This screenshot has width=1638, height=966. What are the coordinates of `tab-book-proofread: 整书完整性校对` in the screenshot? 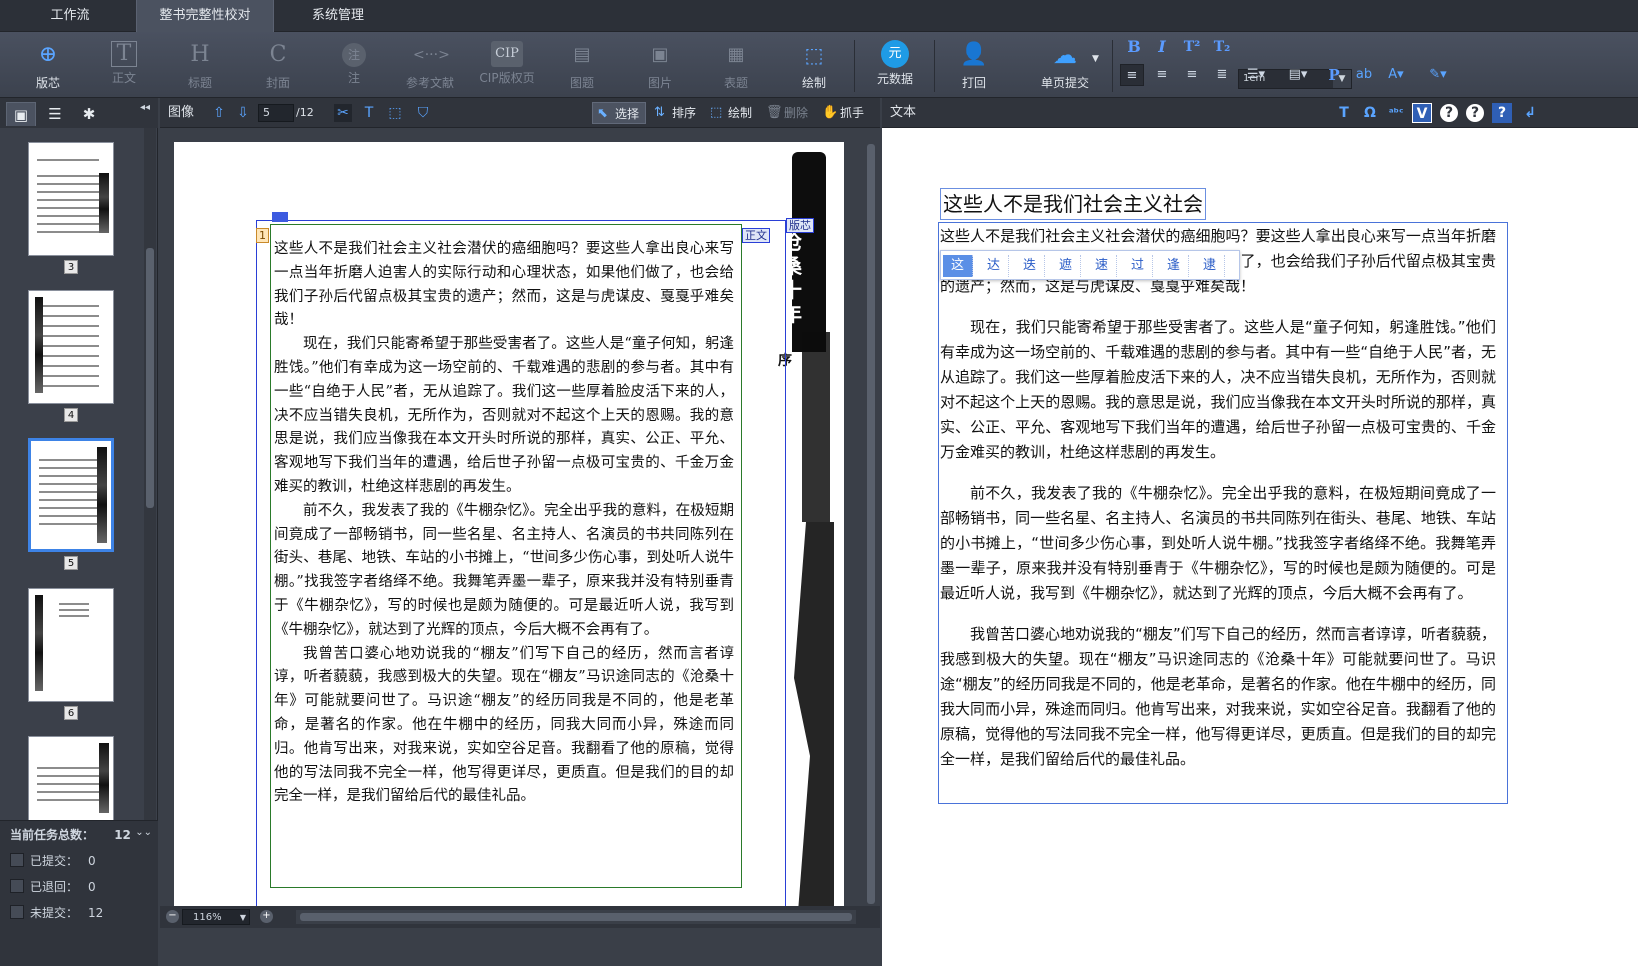 It's located at (205, 16).